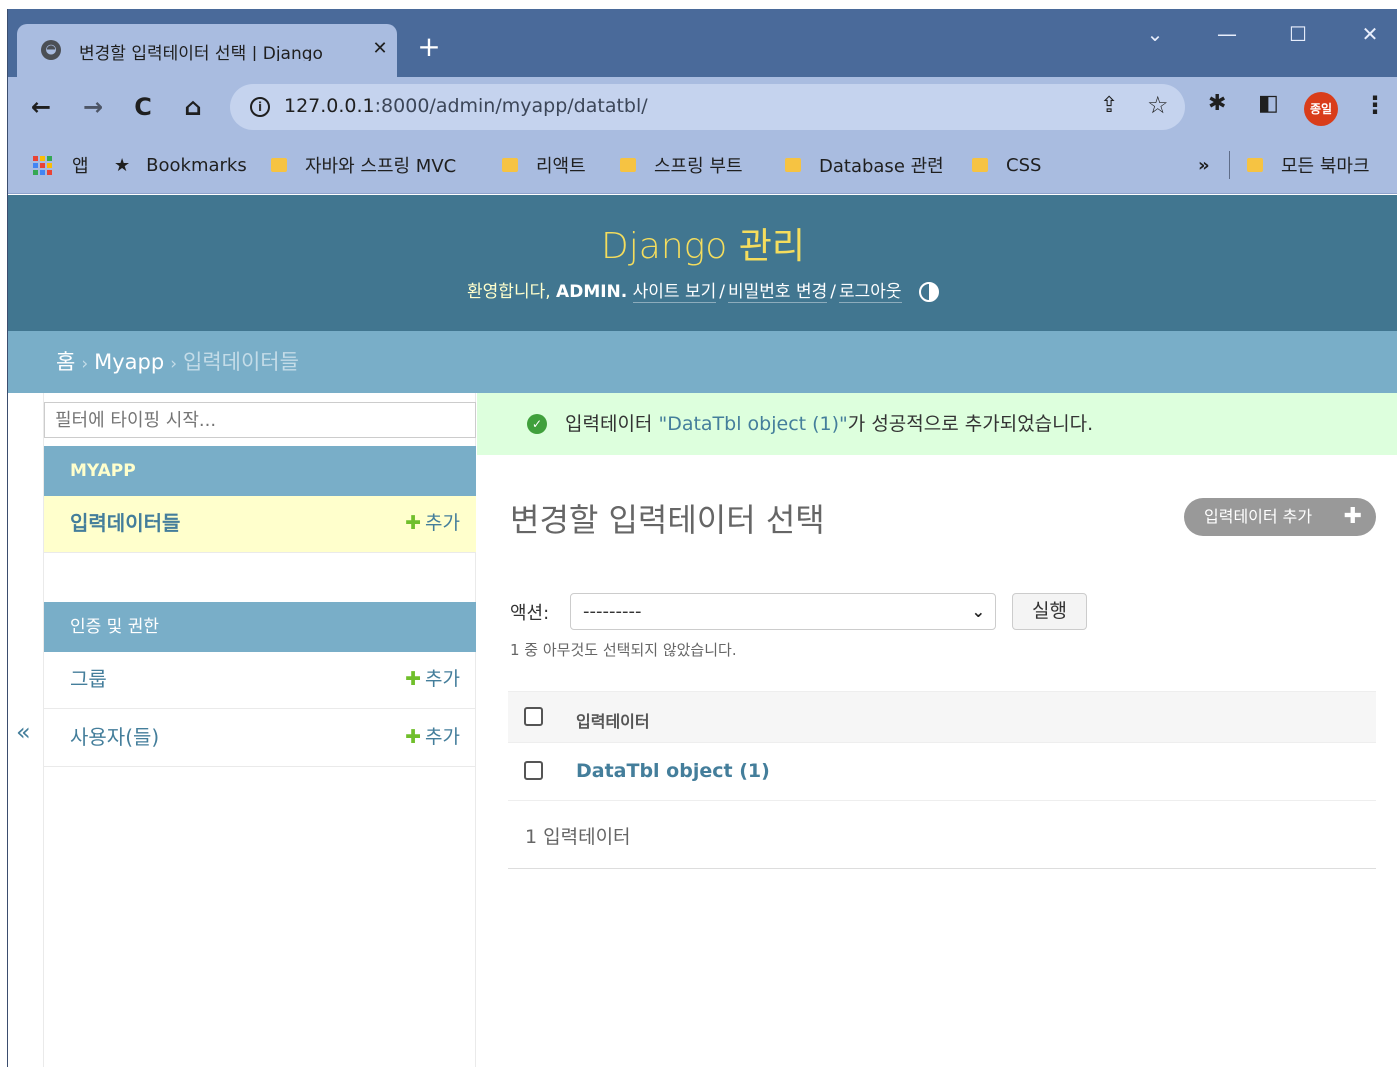 Image resolution: width=1397 pixels, height=1067 pixels. Describe the element at coordinates (61, 165) in the screenshot. I see `bookmark-apps: 앱` at that location.